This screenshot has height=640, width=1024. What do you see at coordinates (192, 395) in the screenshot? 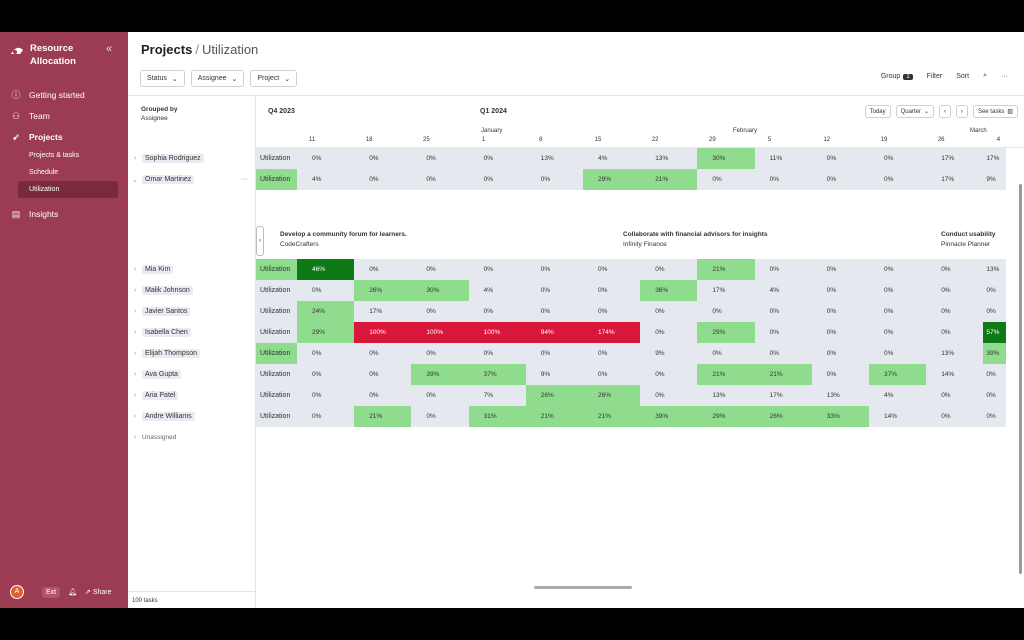
I see `assignee-row: › Aria Patel` at bounding box center [192, 395].